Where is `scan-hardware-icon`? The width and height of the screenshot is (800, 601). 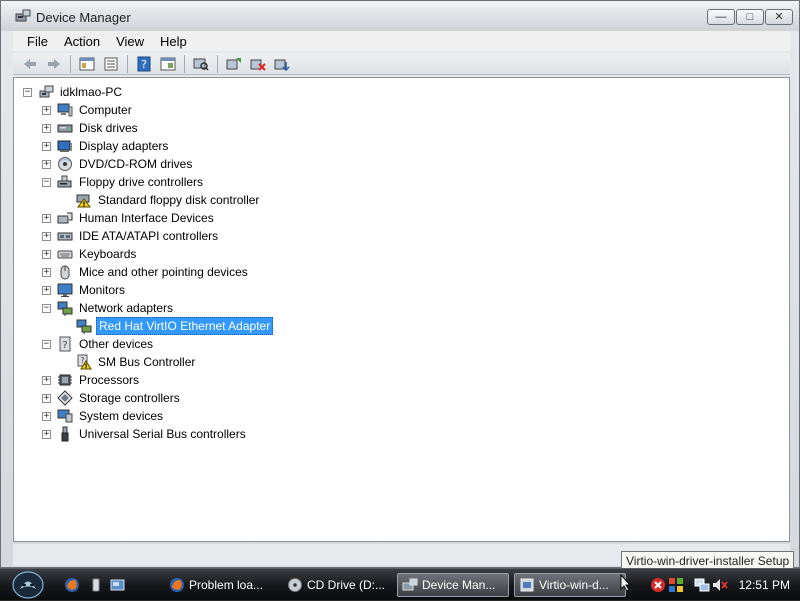
scan-hardware-icon is located at coordinates (201, 64).